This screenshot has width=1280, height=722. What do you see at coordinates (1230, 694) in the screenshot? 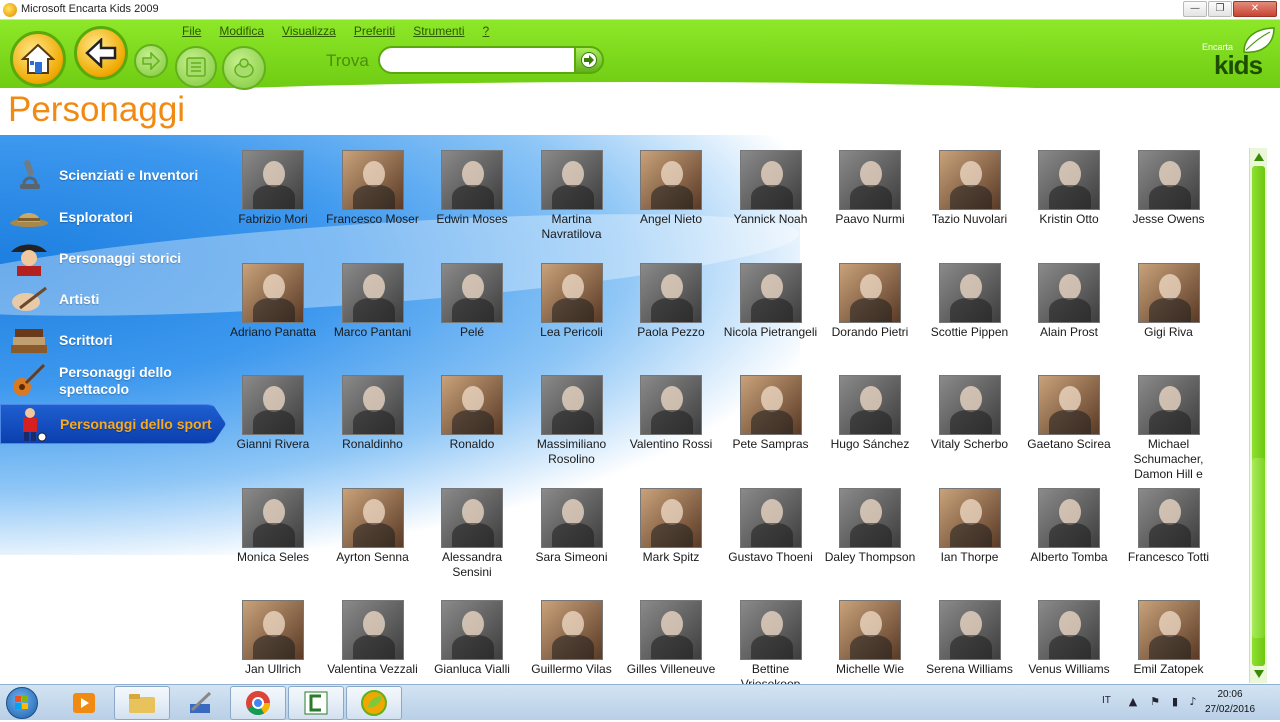
I see `clock-time: 20:06` at bounding box center [1230, 694].